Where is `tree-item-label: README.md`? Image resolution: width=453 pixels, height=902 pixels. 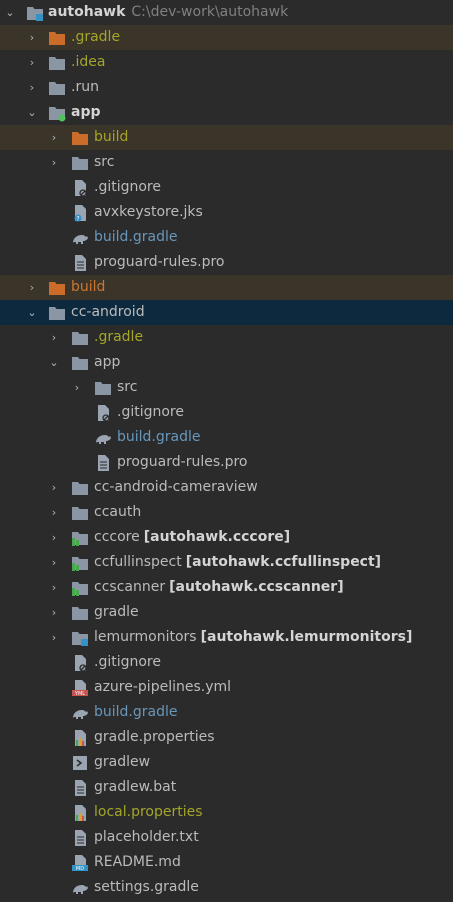 tree-item-label: README.md is located at coordinates (137, 862).